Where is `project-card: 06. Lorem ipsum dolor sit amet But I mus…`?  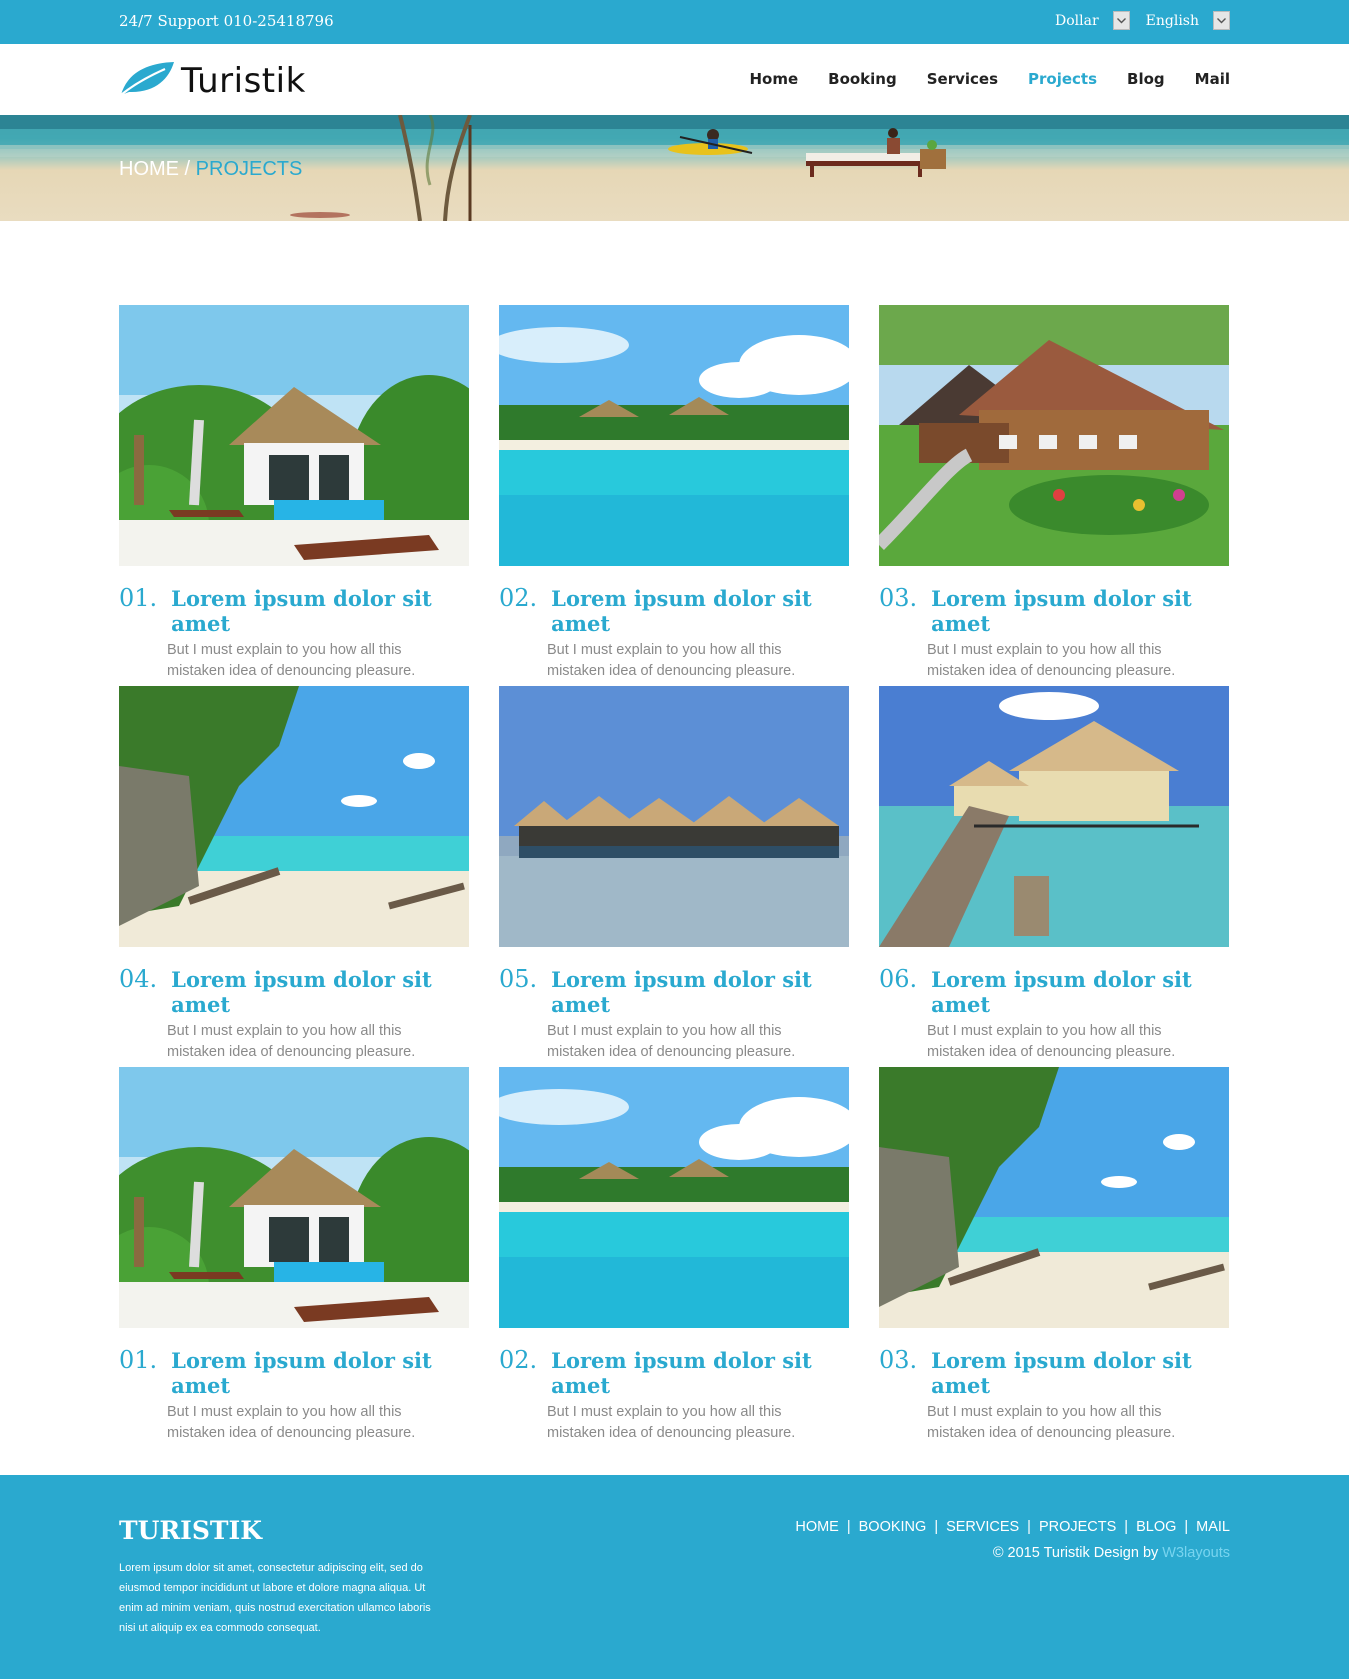 project-card: 06. Lorem ipsum dolor sit amet But I mus… is located at coordinates (1054, 874).